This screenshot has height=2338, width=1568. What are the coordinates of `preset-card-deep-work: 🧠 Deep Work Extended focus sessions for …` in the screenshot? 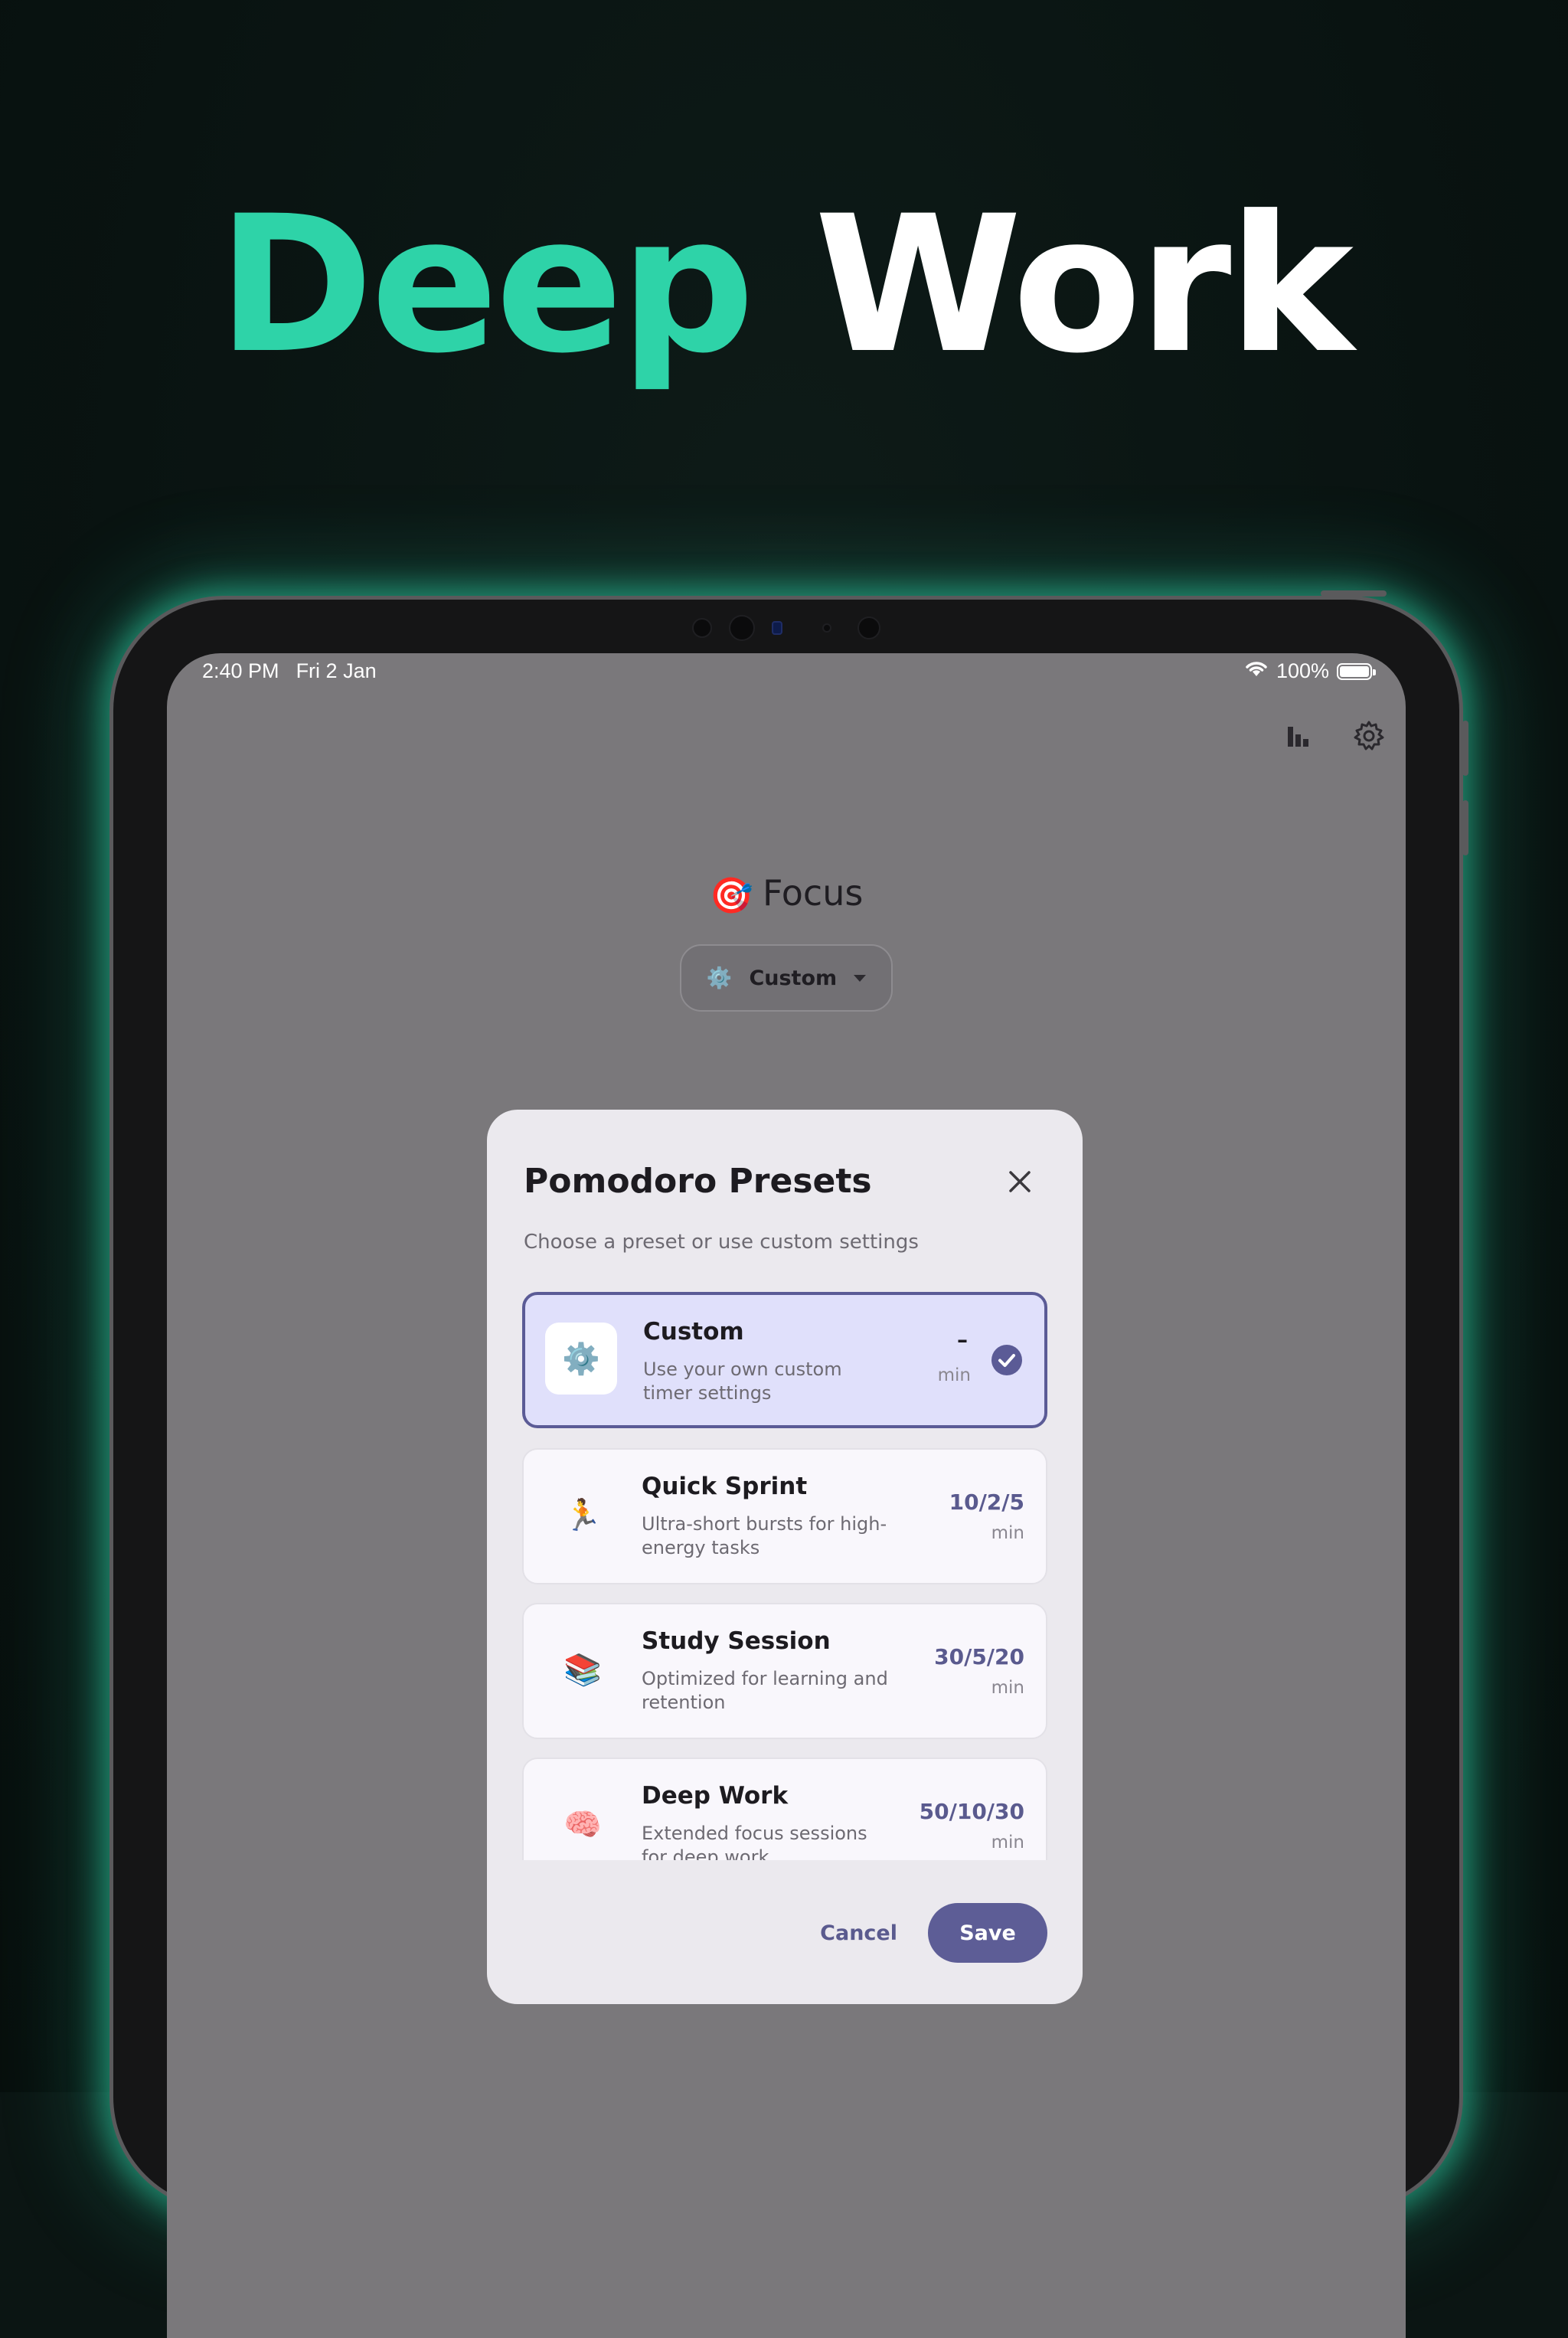 It's located at (784, 1809).